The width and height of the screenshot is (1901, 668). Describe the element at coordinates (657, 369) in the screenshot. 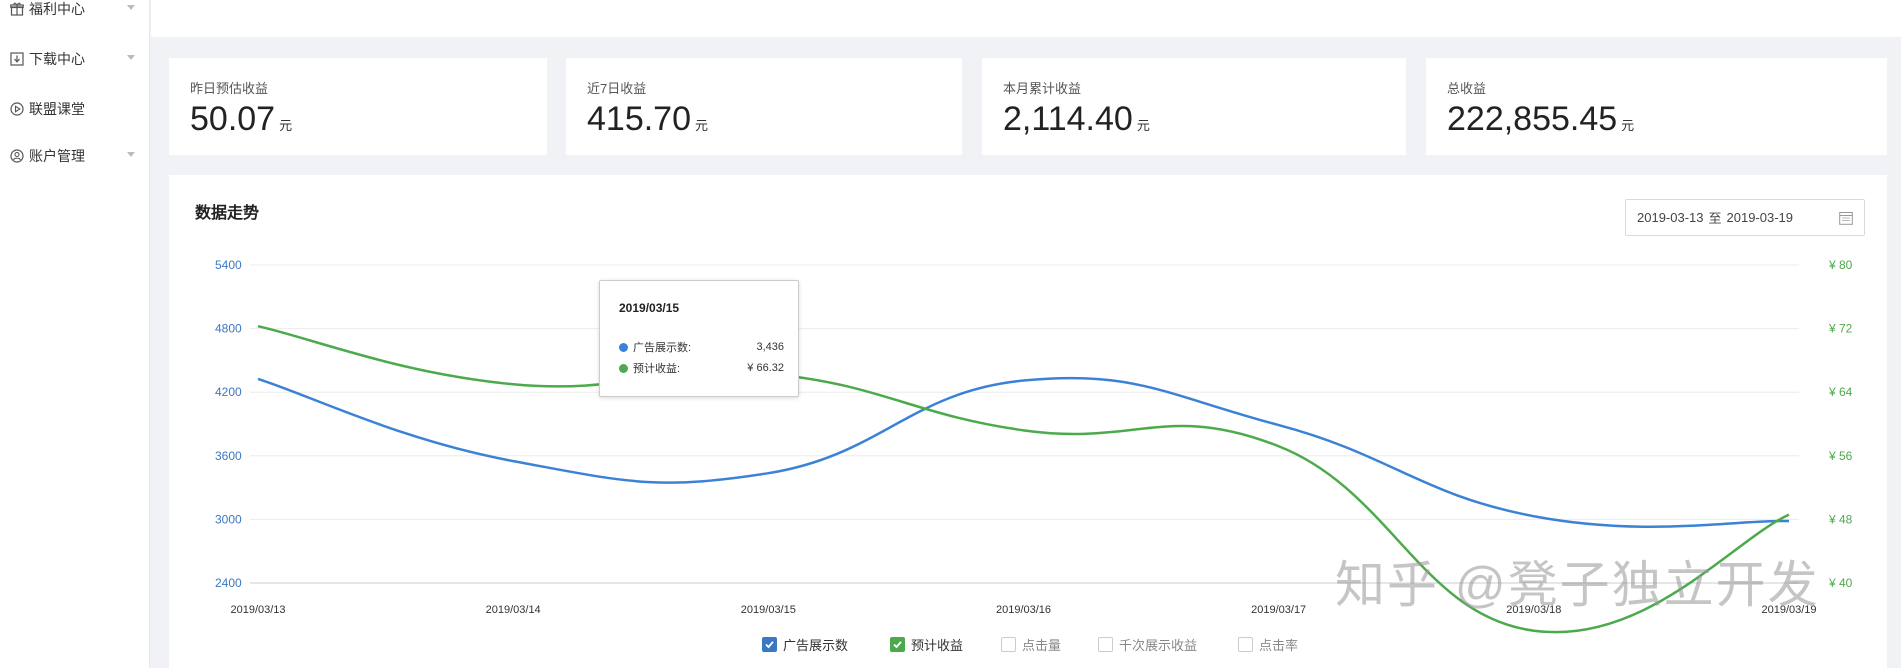

I see `tooltip-row-label: 预计收益:` at that location.